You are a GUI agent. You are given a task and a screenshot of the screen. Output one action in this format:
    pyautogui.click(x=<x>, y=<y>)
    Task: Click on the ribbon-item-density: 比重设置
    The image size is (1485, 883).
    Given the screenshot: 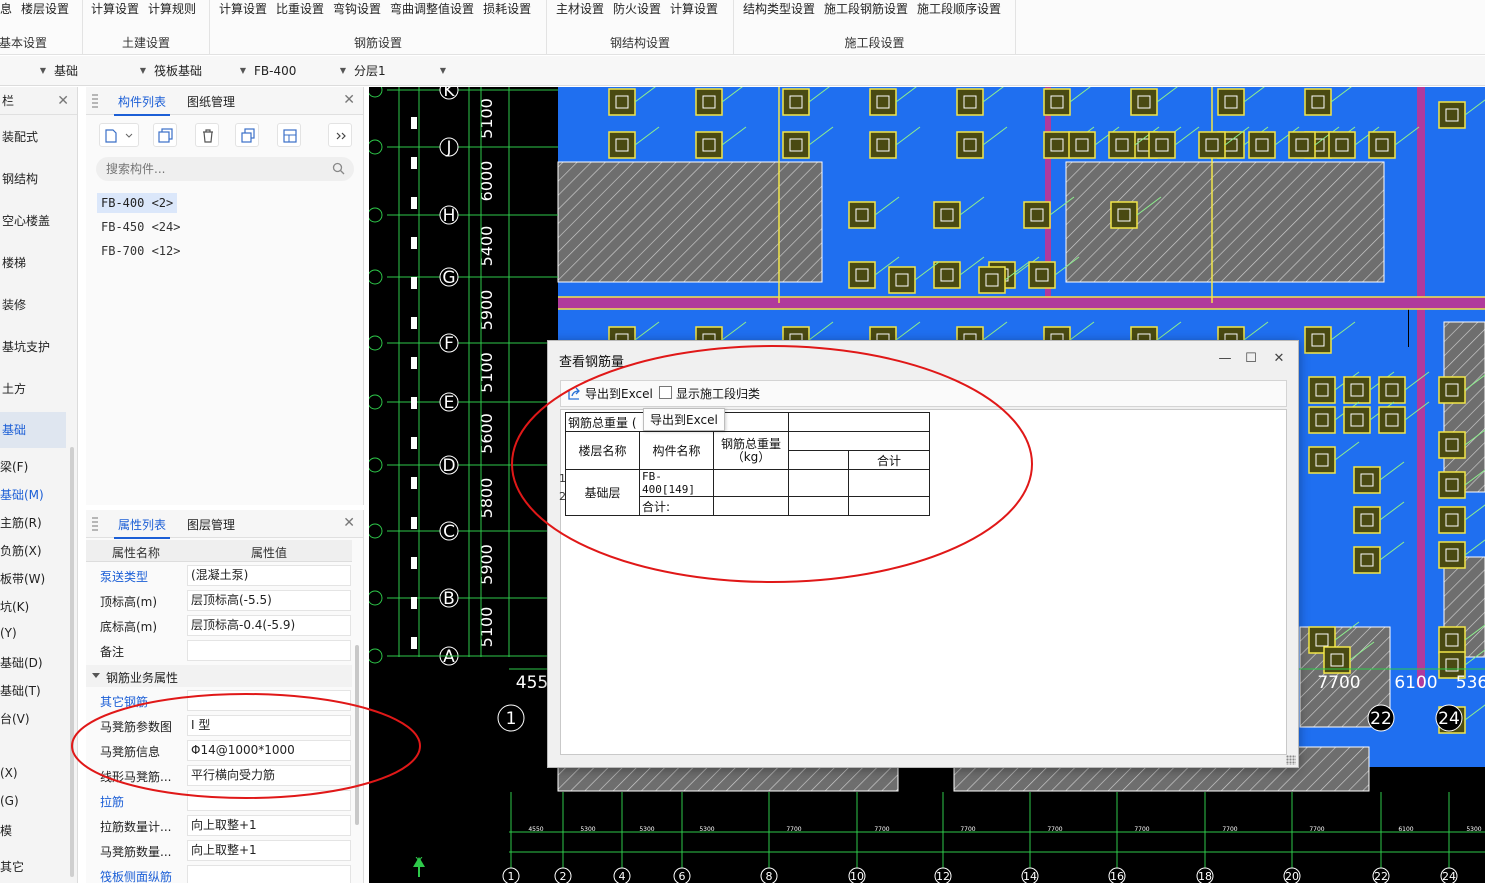 What is the action you would take?
    pyautogui.click(x=300, y=9)
    